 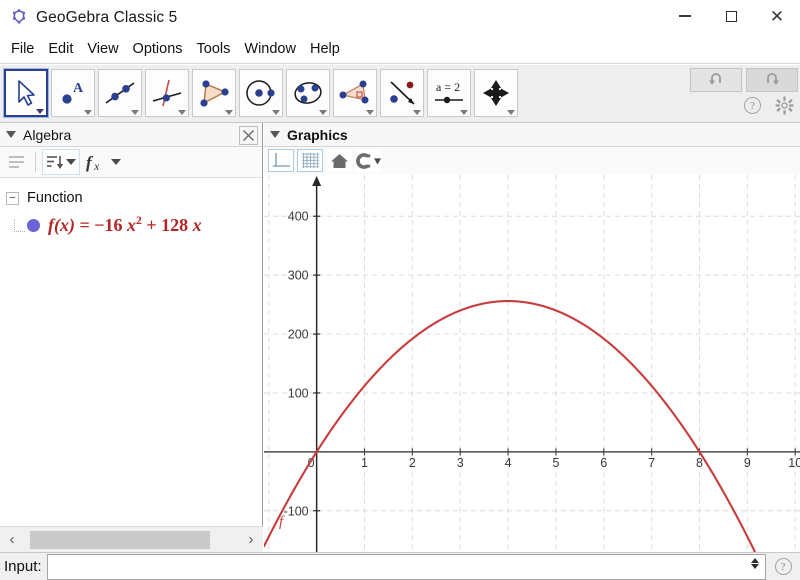 I want to click on slider-a-equals-2-icon: a = 2, so click(x=449, y=92).